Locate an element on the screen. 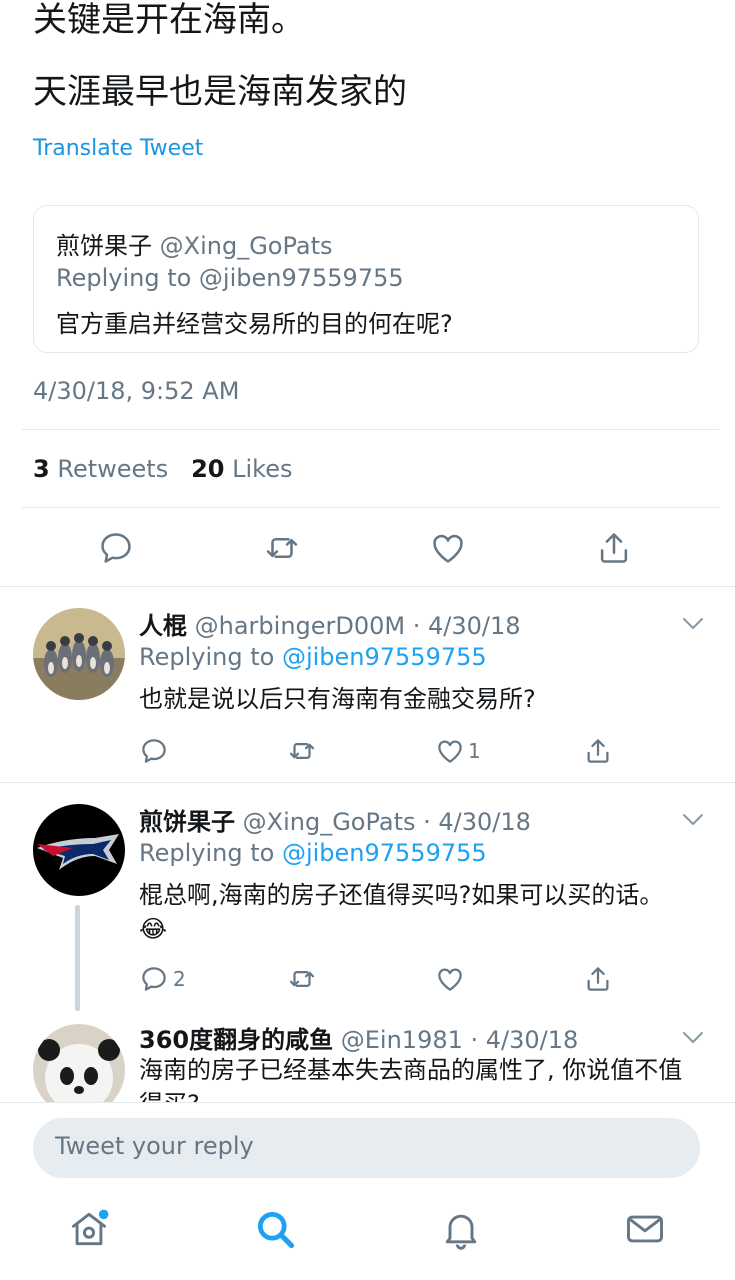 This screenshot has width=735, height=1280. search-icon is located at coordinates (275, 1229).